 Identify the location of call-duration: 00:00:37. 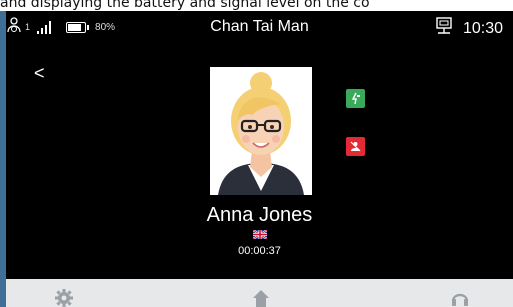
(259, 251).